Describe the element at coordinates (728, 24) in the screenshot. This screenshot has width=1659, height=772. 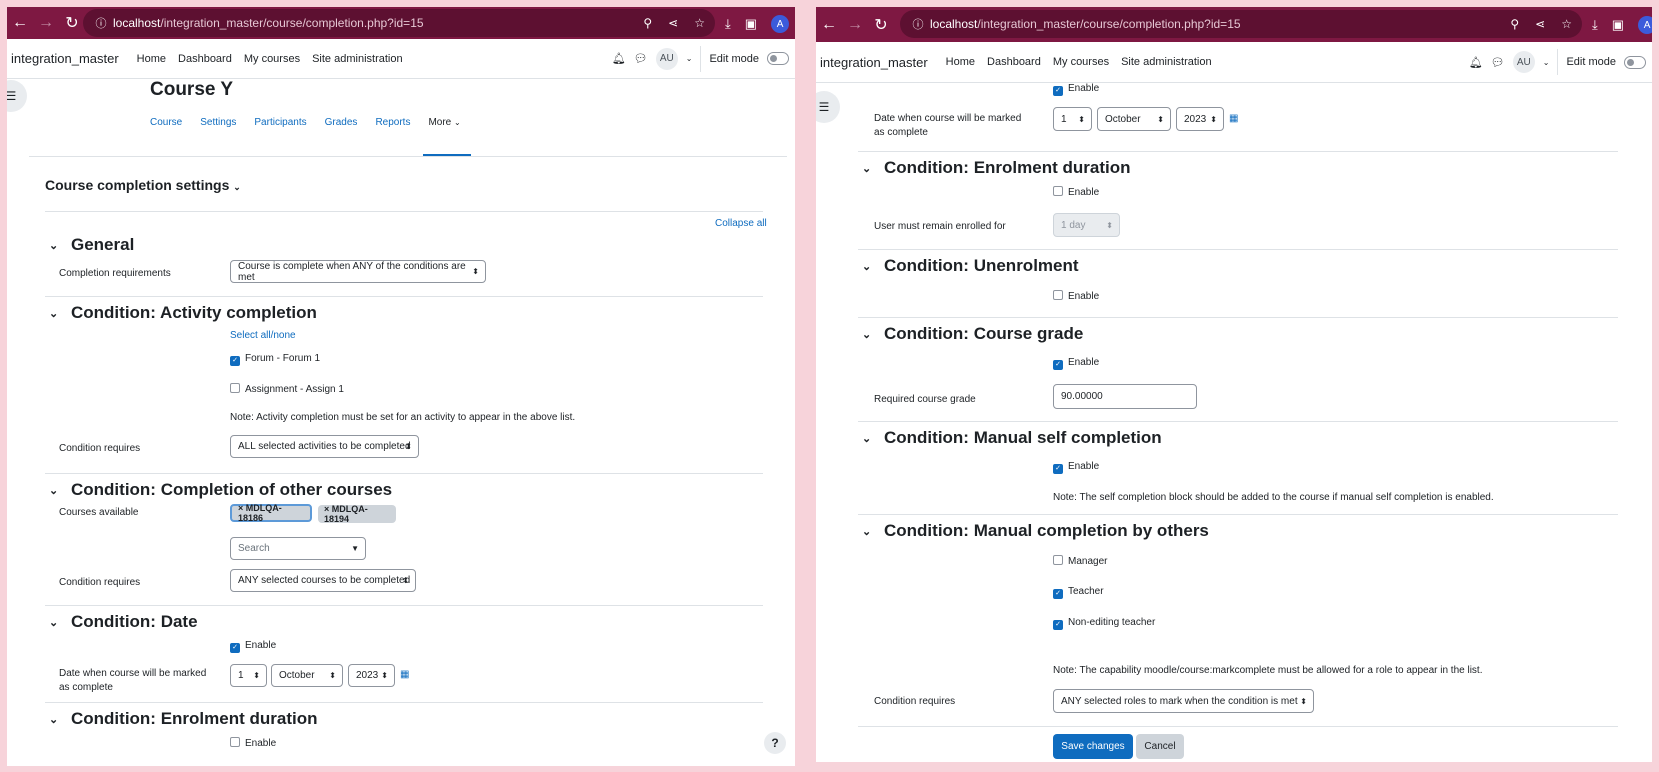
I see `download-icon: ⤓` at that location.